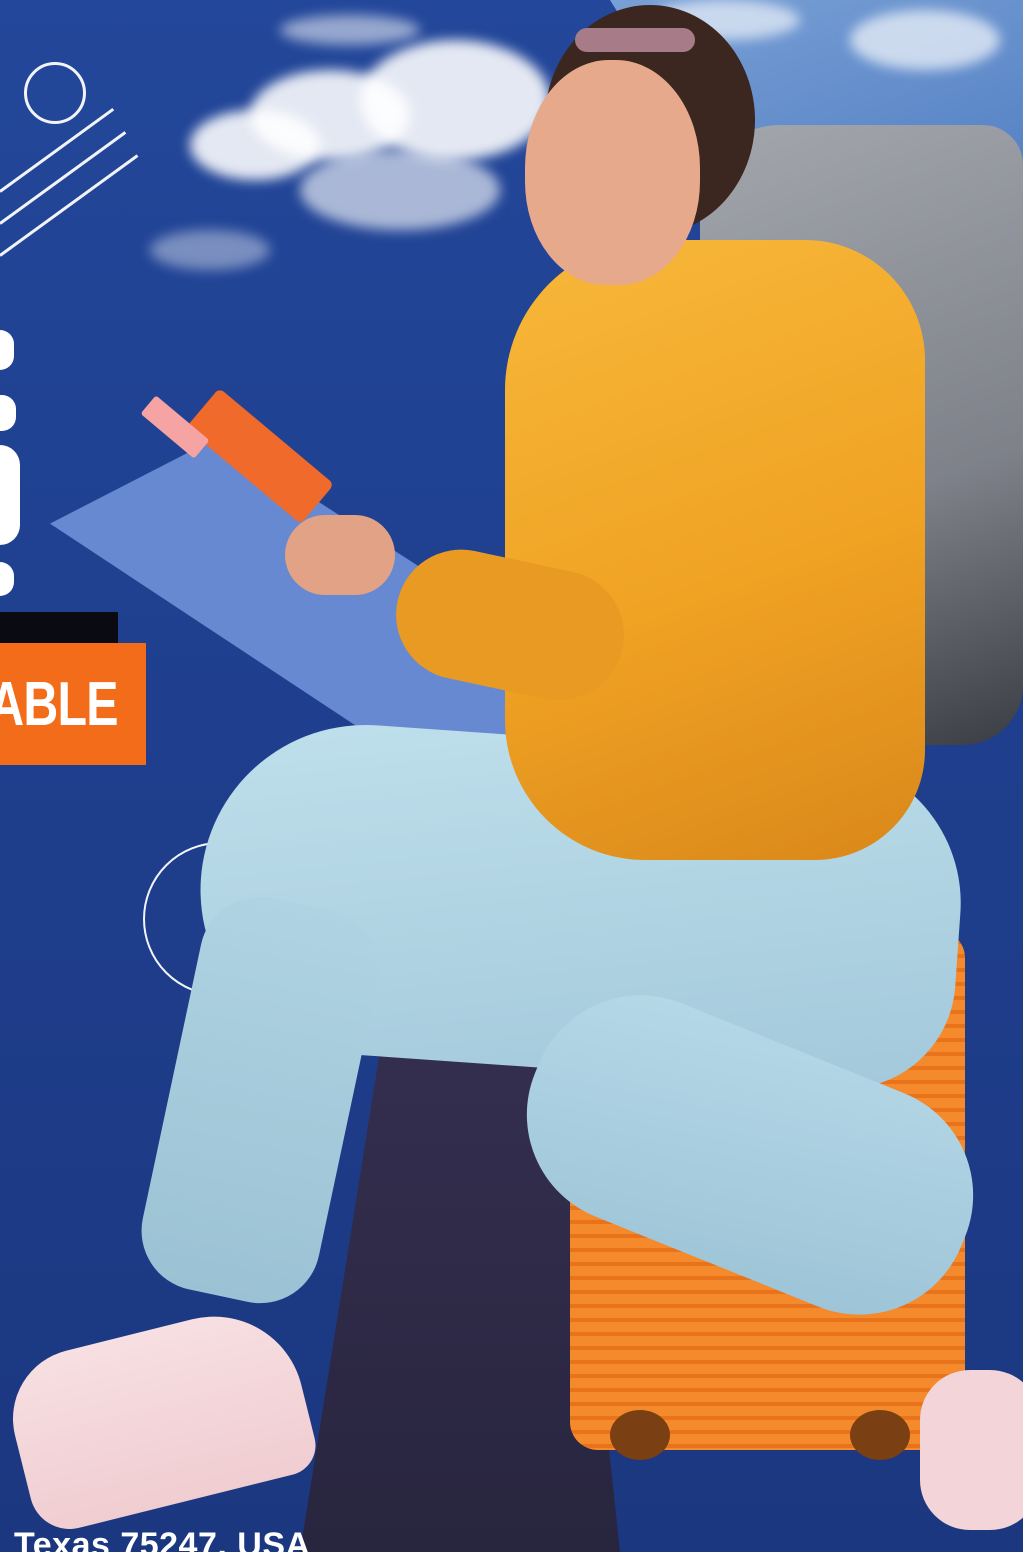 The width and height of the screenshot is (1023, 1552). What do you see at coordinates (971, 1450) in the screenshot?
I see `sneaker-right` at bounding box center [971, 1450].